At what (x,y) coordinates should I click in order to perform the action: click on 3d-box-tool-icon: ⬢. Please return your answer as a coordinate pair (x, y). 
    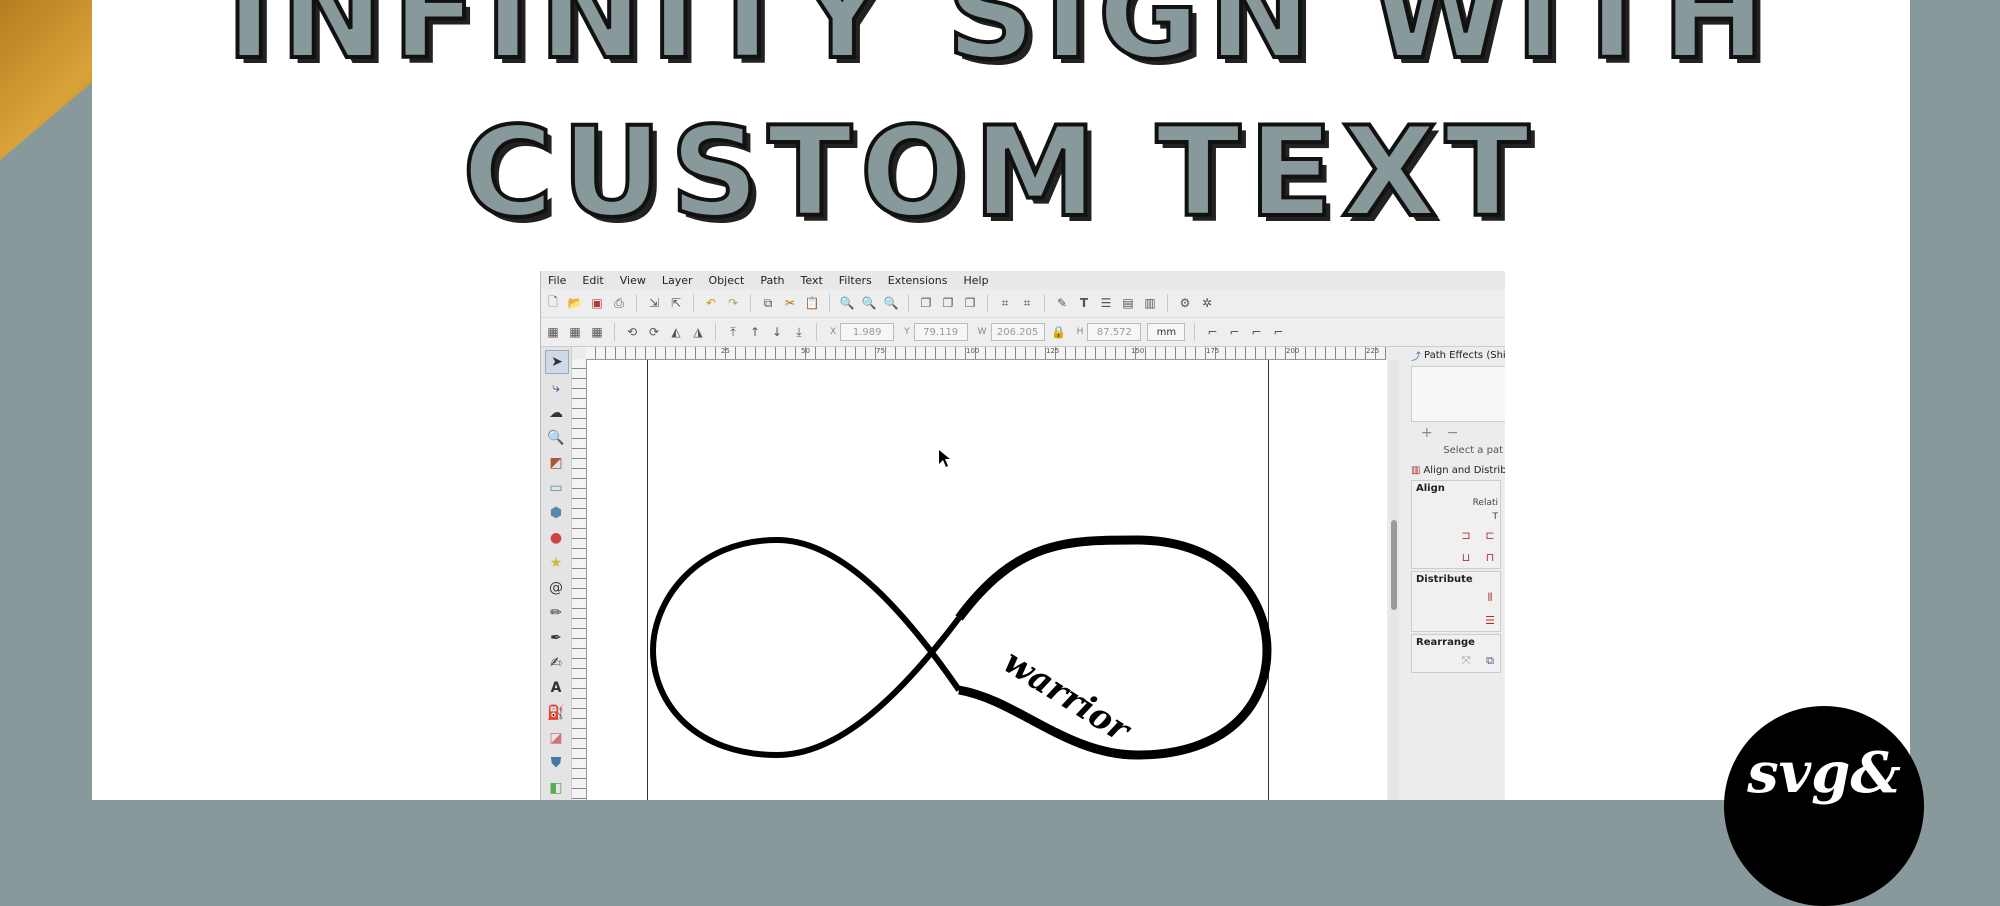
    Looking at the image, I should click on (556, 513).